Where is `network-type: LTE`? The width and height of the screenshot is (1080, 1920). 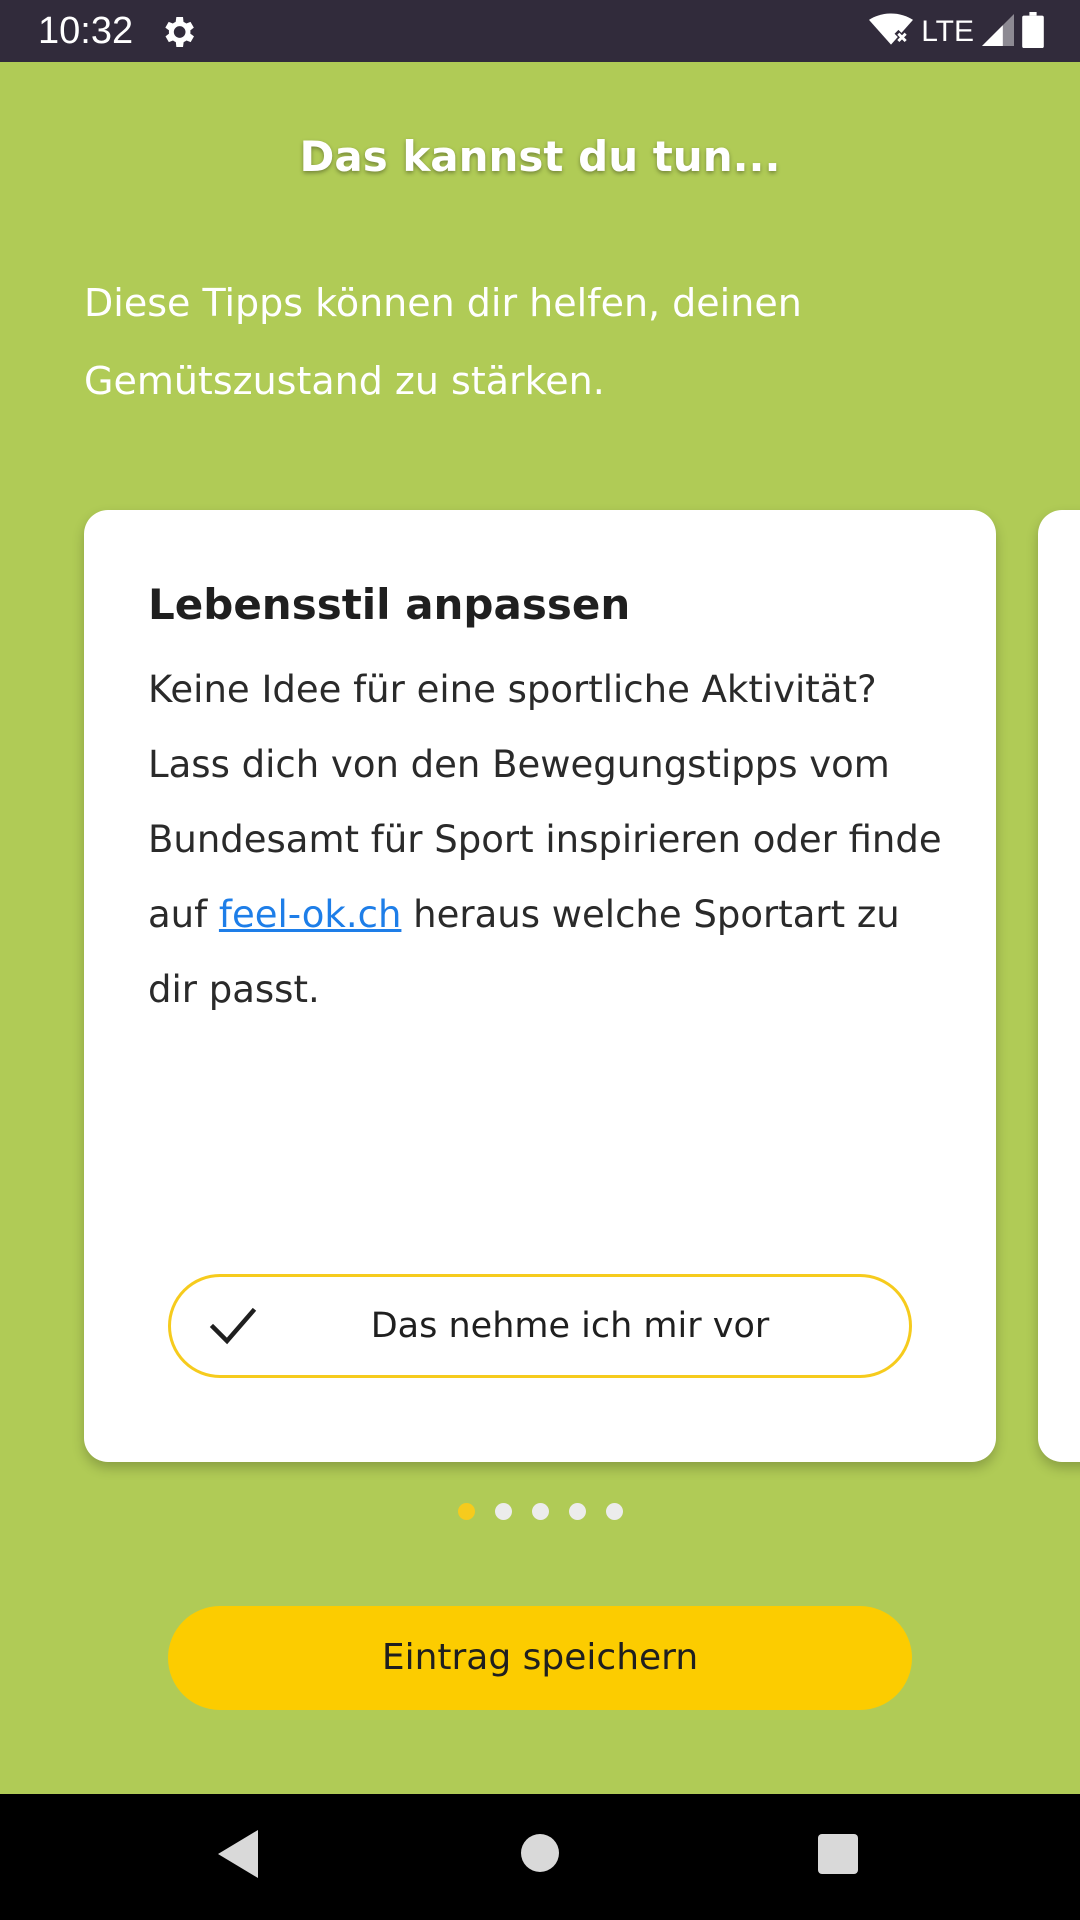 network-type: LTE is located at coordinates (947, 31).